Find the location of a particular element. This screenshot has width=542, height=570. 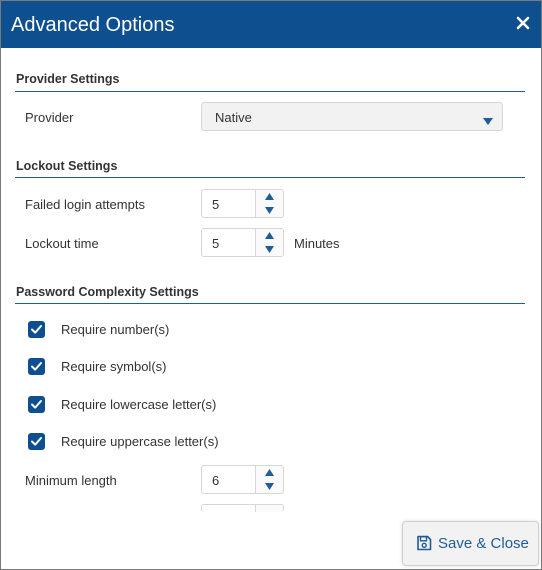

password-complexity-heading: Password Complexity Settings is located at coordinates (107, 292).